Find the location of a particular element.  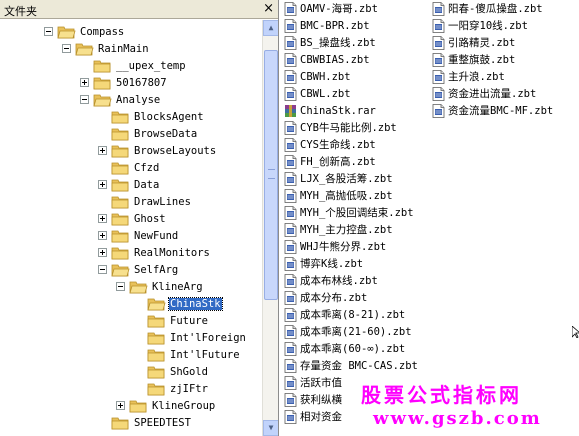

file-name: CBWL.zbt is located at coordinates (325, 94).